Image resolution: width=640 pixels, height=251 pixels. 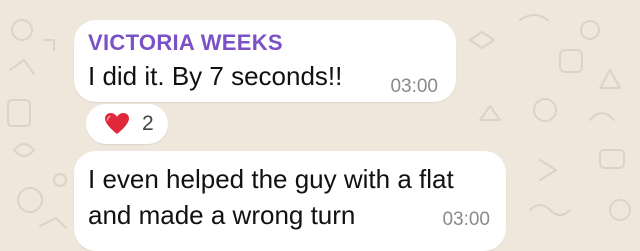 I want to click on reaction-count: 2, so click(x=148, y=123).